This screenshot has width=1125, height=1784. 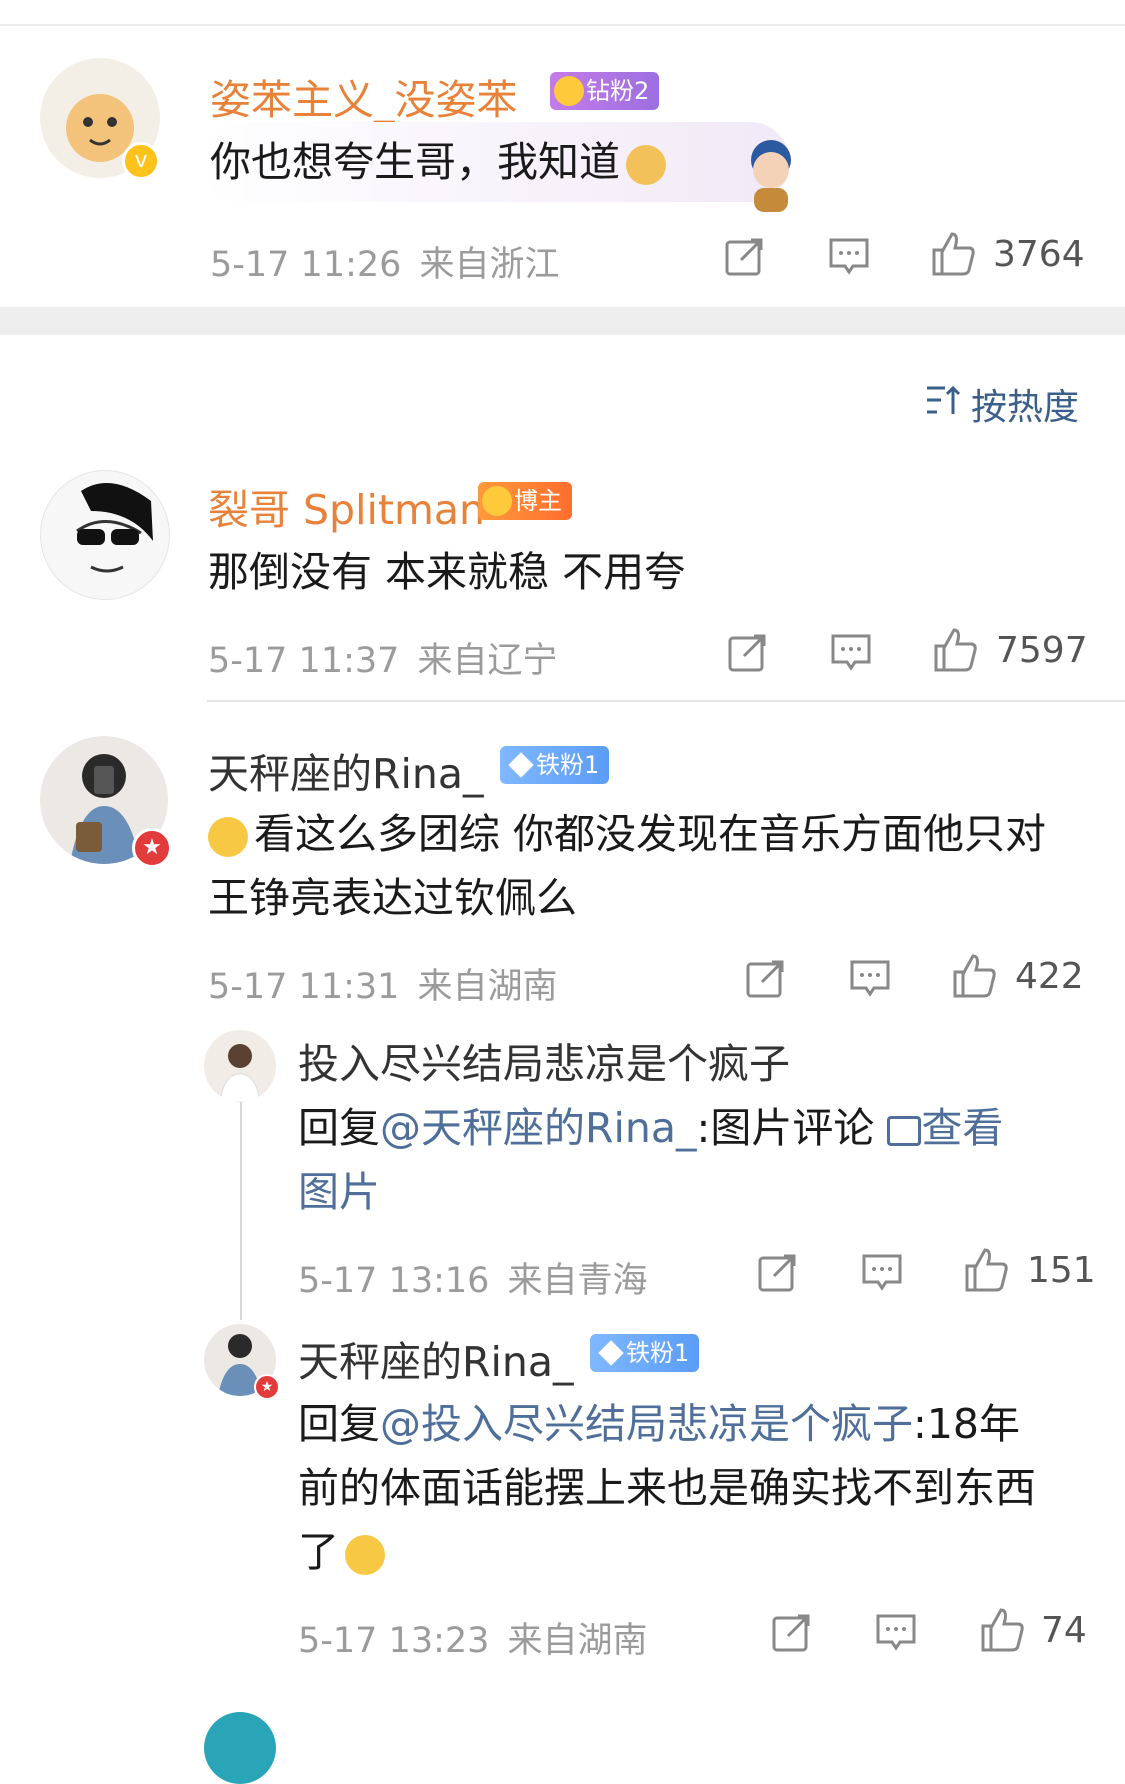 I want to click on comment-text: 那倒没有 本来就稳 不用夸, so click(x=447, y=572).